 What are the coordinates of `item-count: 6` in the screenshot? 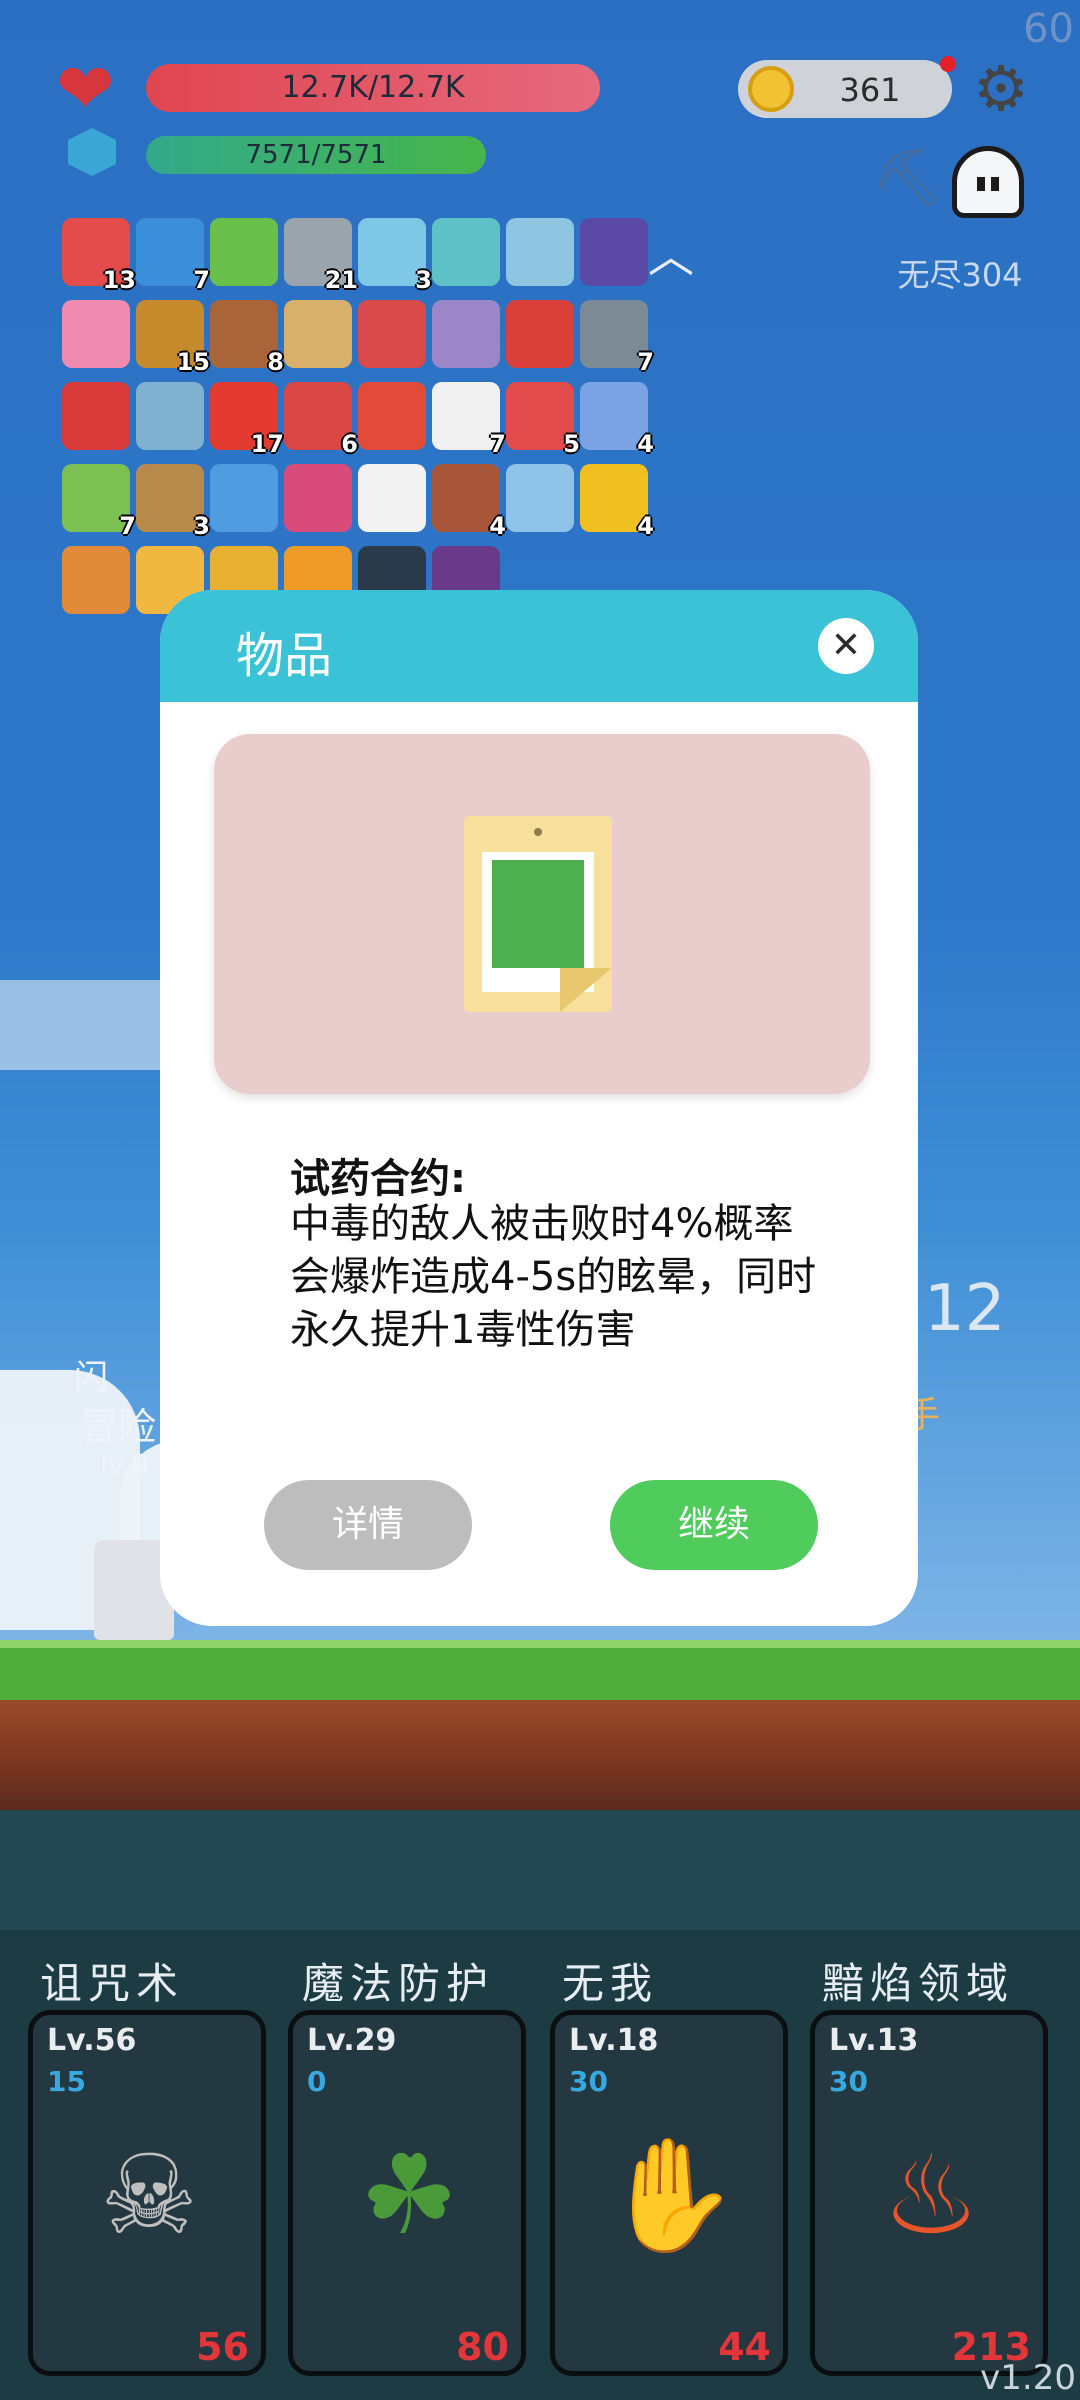 It's located at (349, 444).